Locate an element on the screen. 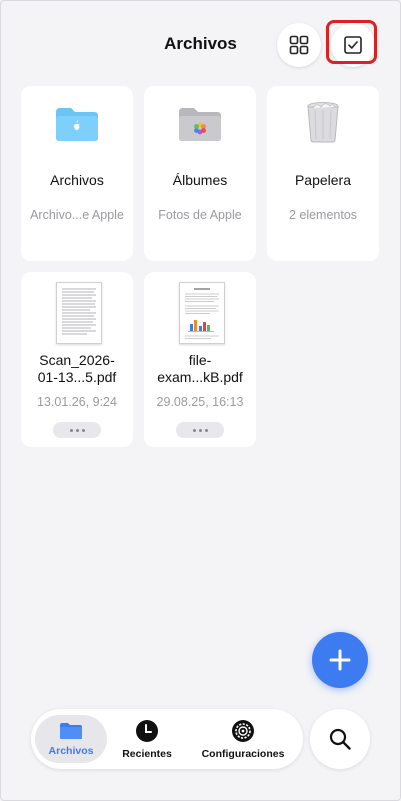 The width and height of the screenshot is (401, 801). tab-label: Archivos is located at coordinates (71, 750).